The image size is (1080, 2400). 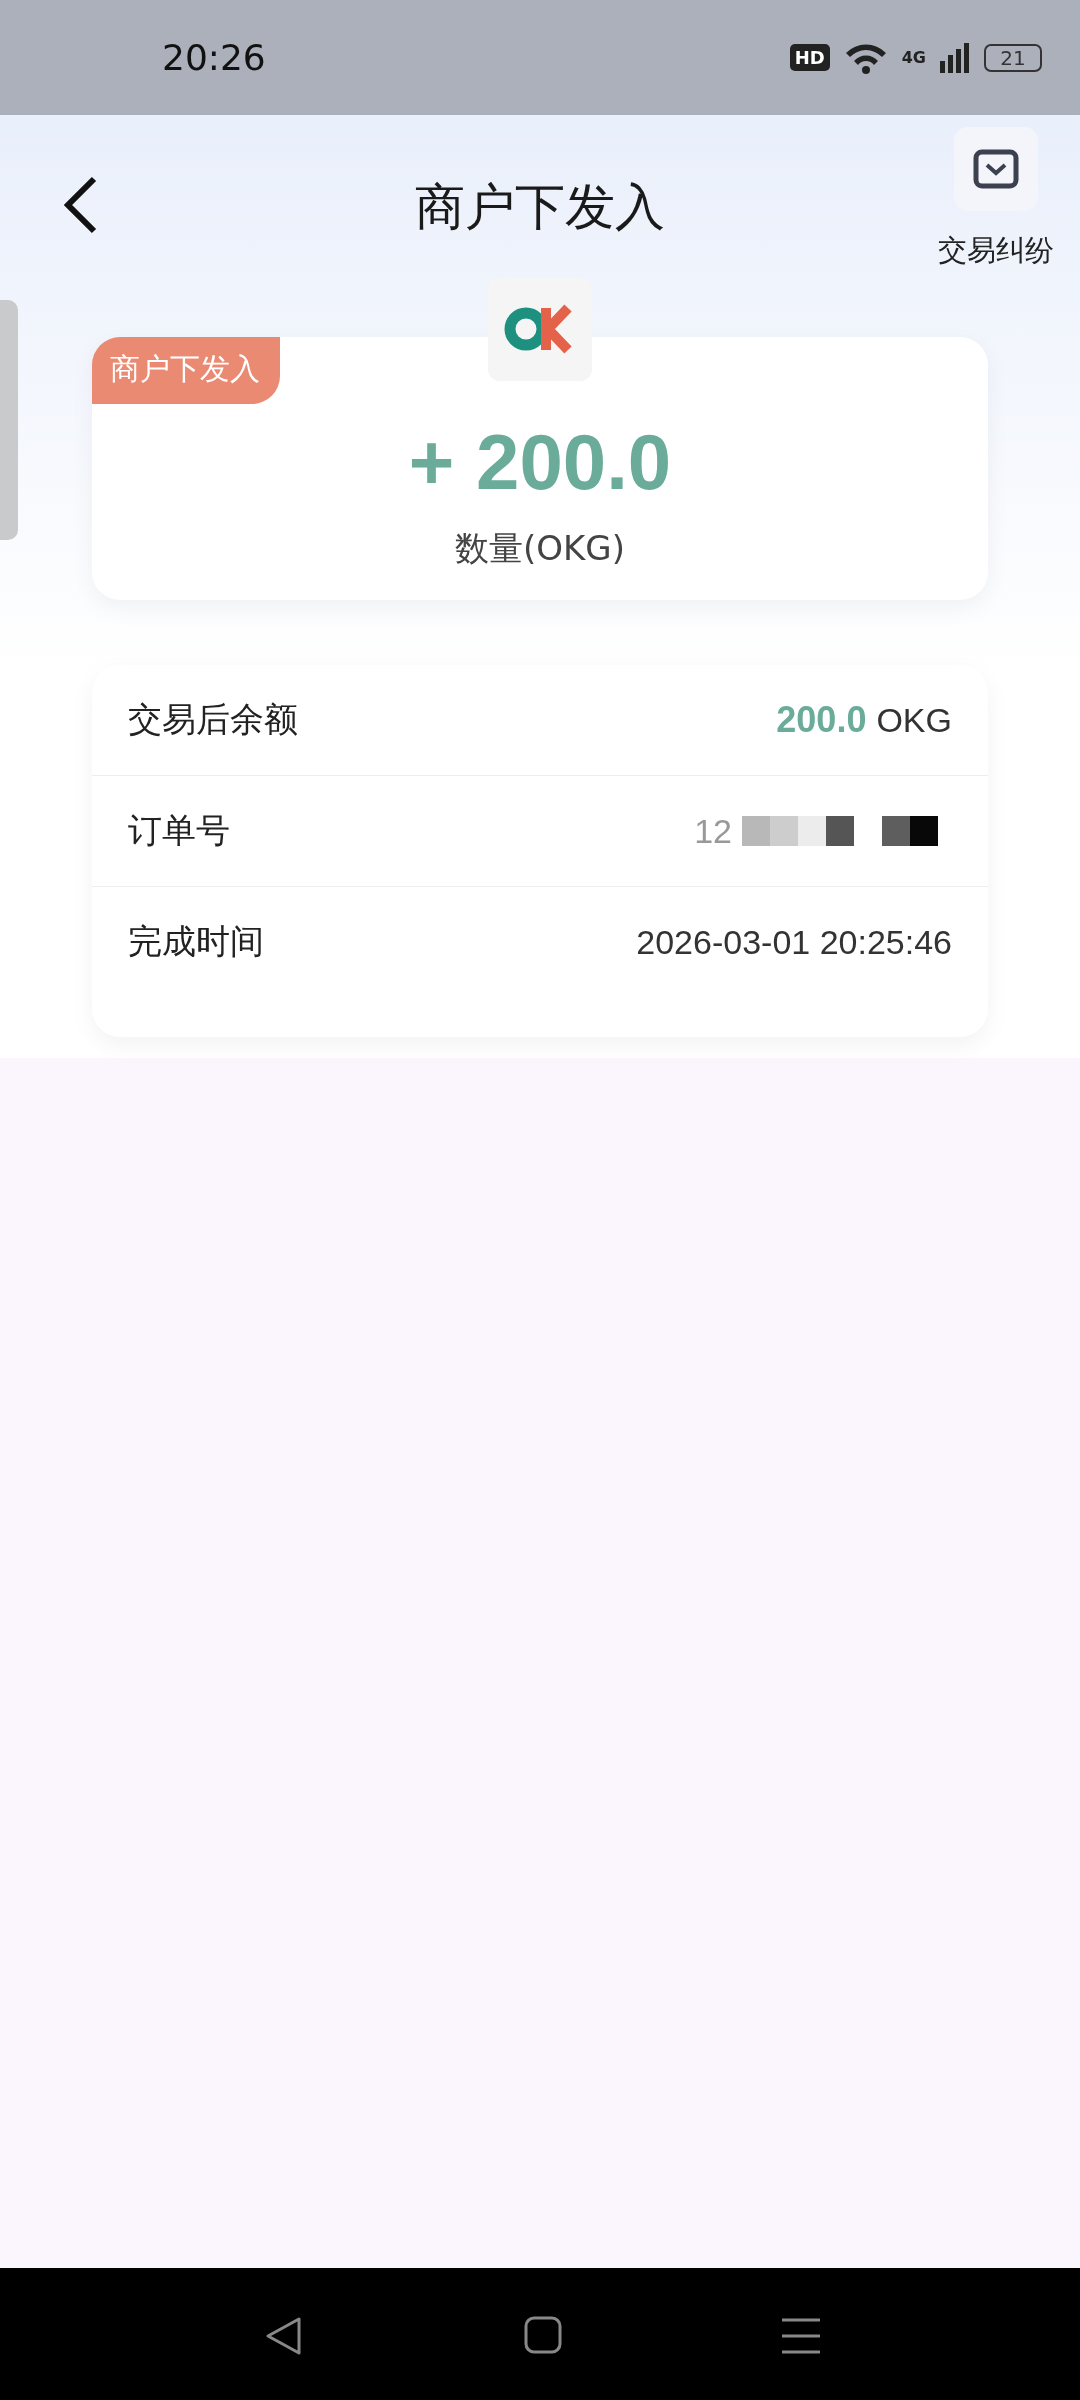 I want to click on balance-value: 200.0, so click(x=821, y=720).